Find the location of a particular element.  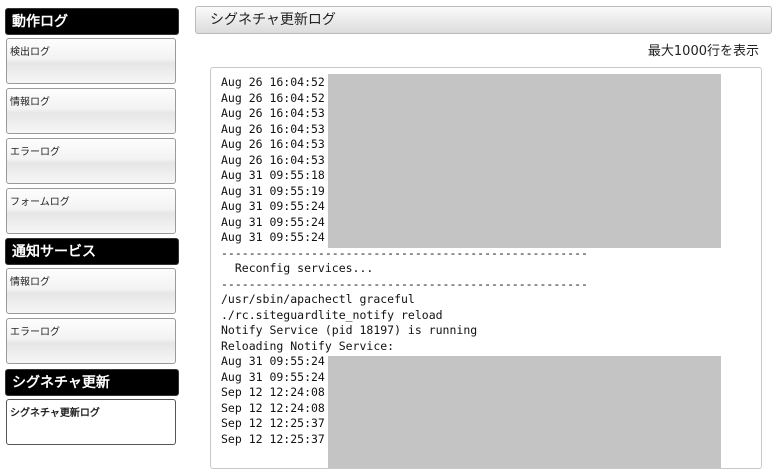

sidebar-item-notify-error-log: エラーログ is located at coordinates (91, 341).